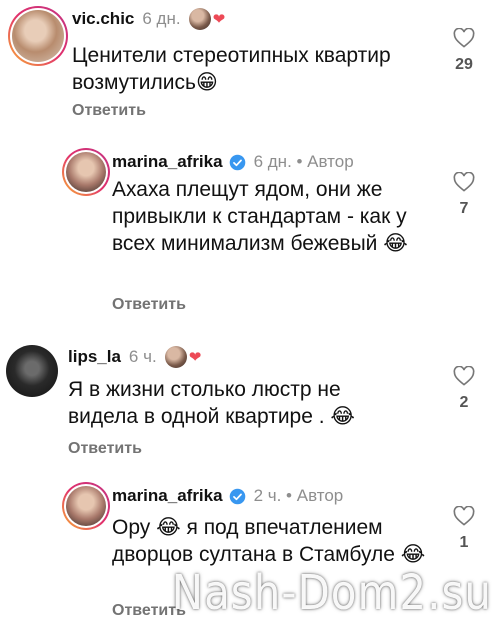  Describe the element at coordinates (464, 64) in the screenshot. I see `like-count: 29` at that location.